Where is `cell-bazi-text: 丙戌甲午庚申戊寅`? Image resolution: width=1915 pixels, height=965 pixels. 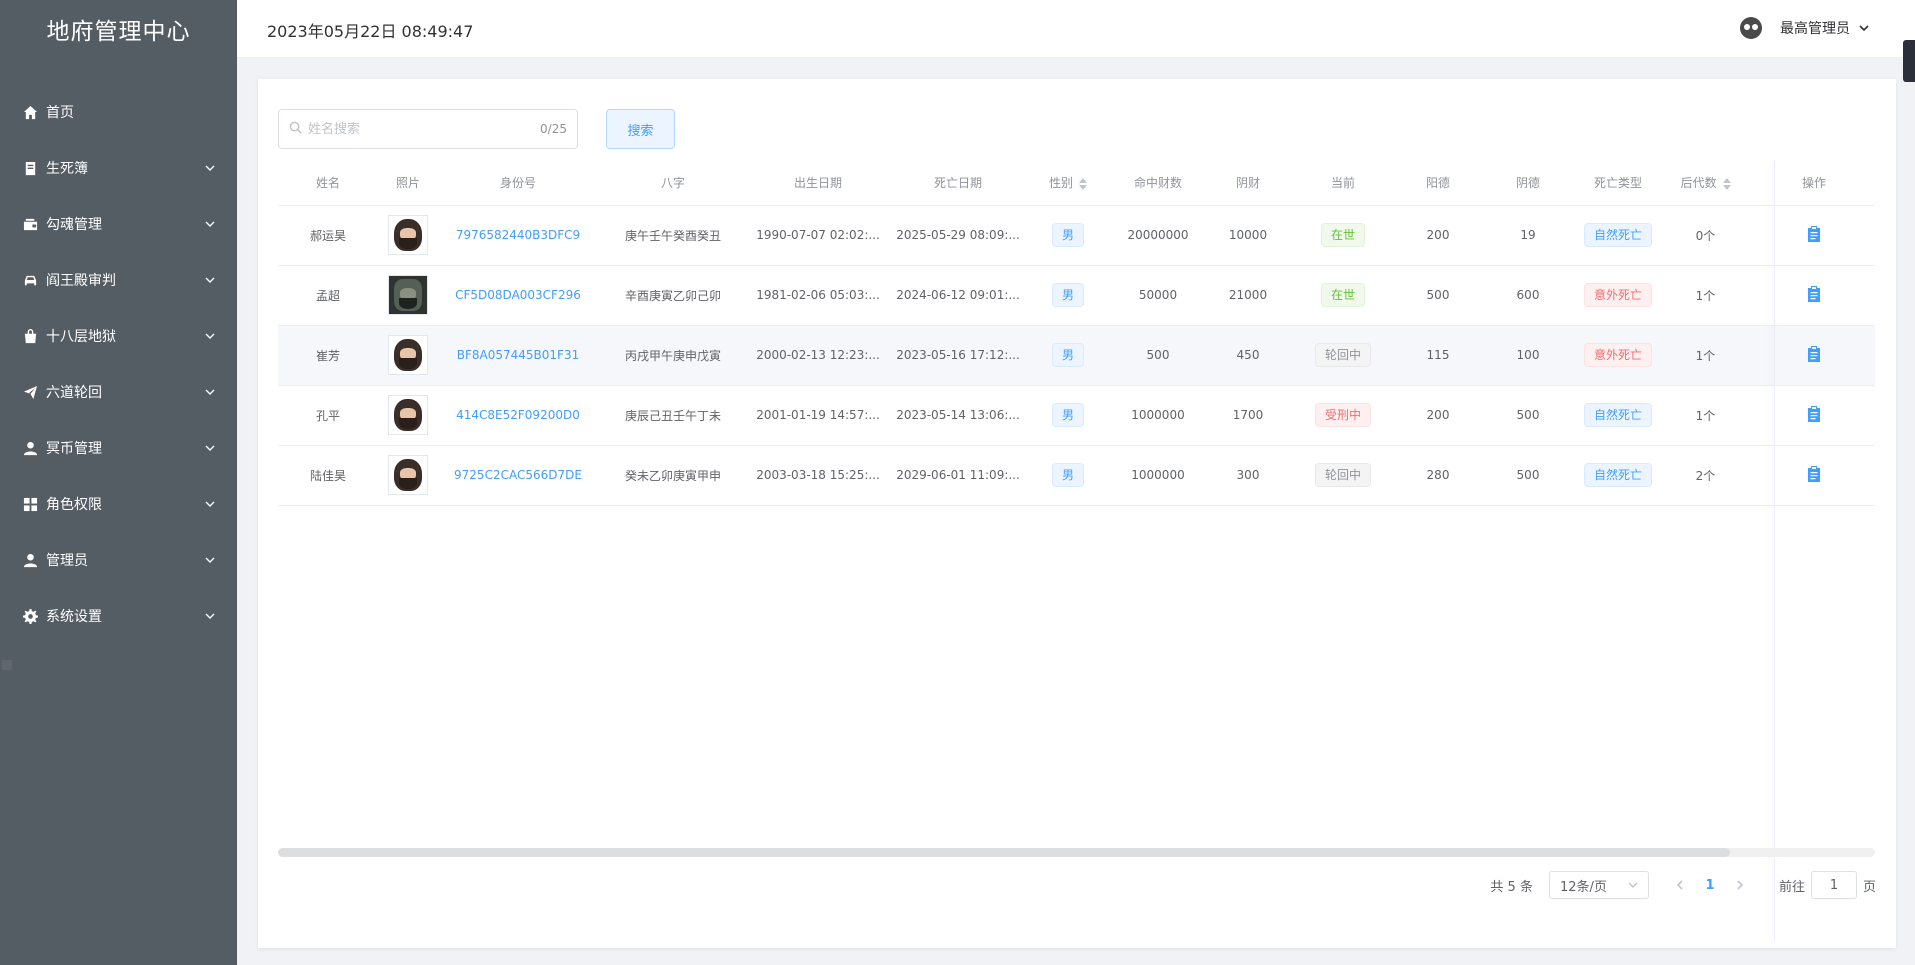
cell-bazi-text: 丙戌甲午庚申戊寅 is located at coordinates (672, 355).